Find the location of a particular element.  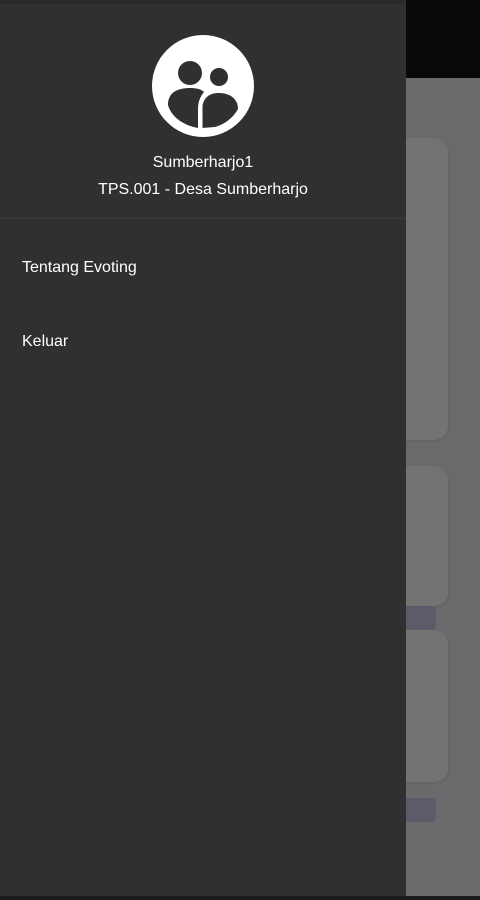

user-location: TPS.001 - Desa Sumberharjo is located at coordinates (203, 189).